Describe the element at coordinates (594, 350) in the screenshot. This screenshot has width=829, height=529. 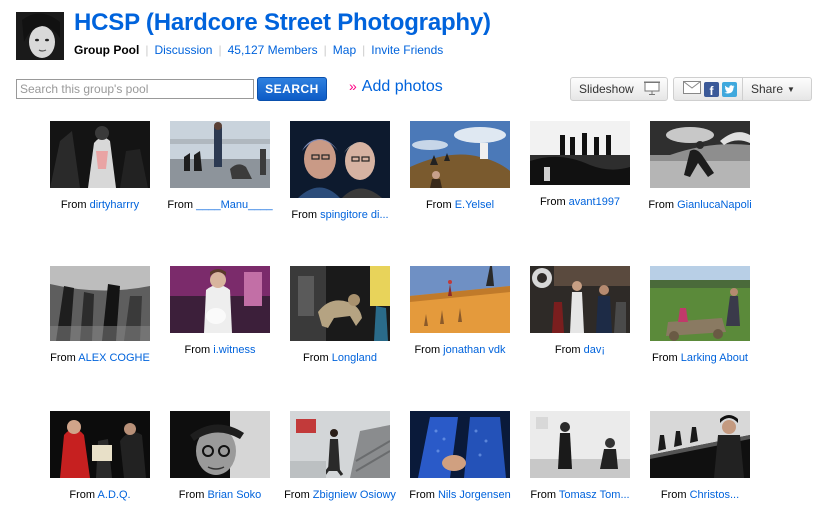
I see `photo-owner-link: dav¡` at that location.